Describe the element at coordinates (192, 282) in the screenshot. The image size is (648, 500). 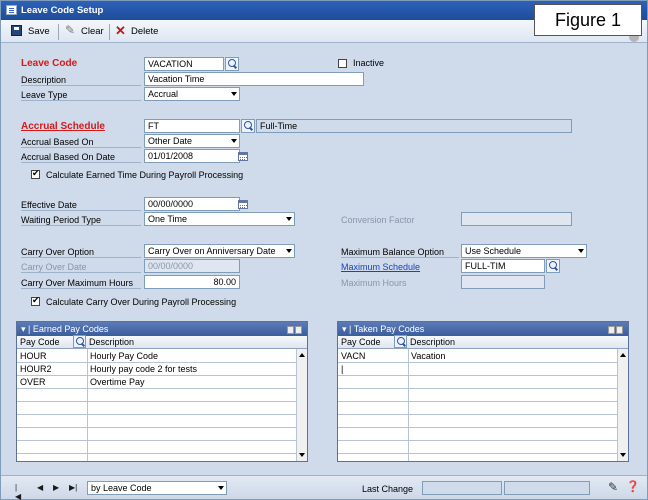
I see `carry-over-max-hours-field: 80.00` at that location.